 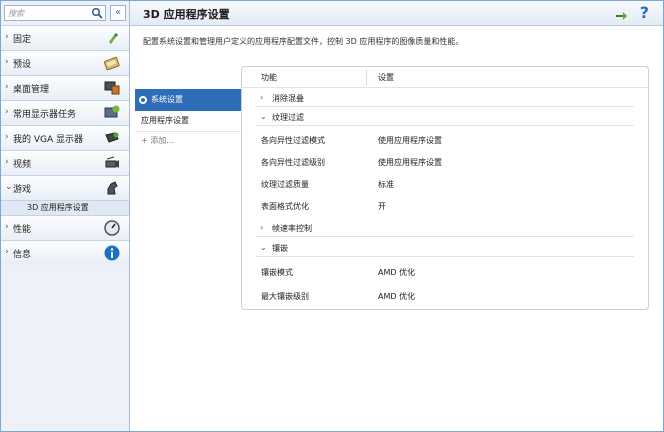 I want to click on search-row: «, so click(x=66, y=13).